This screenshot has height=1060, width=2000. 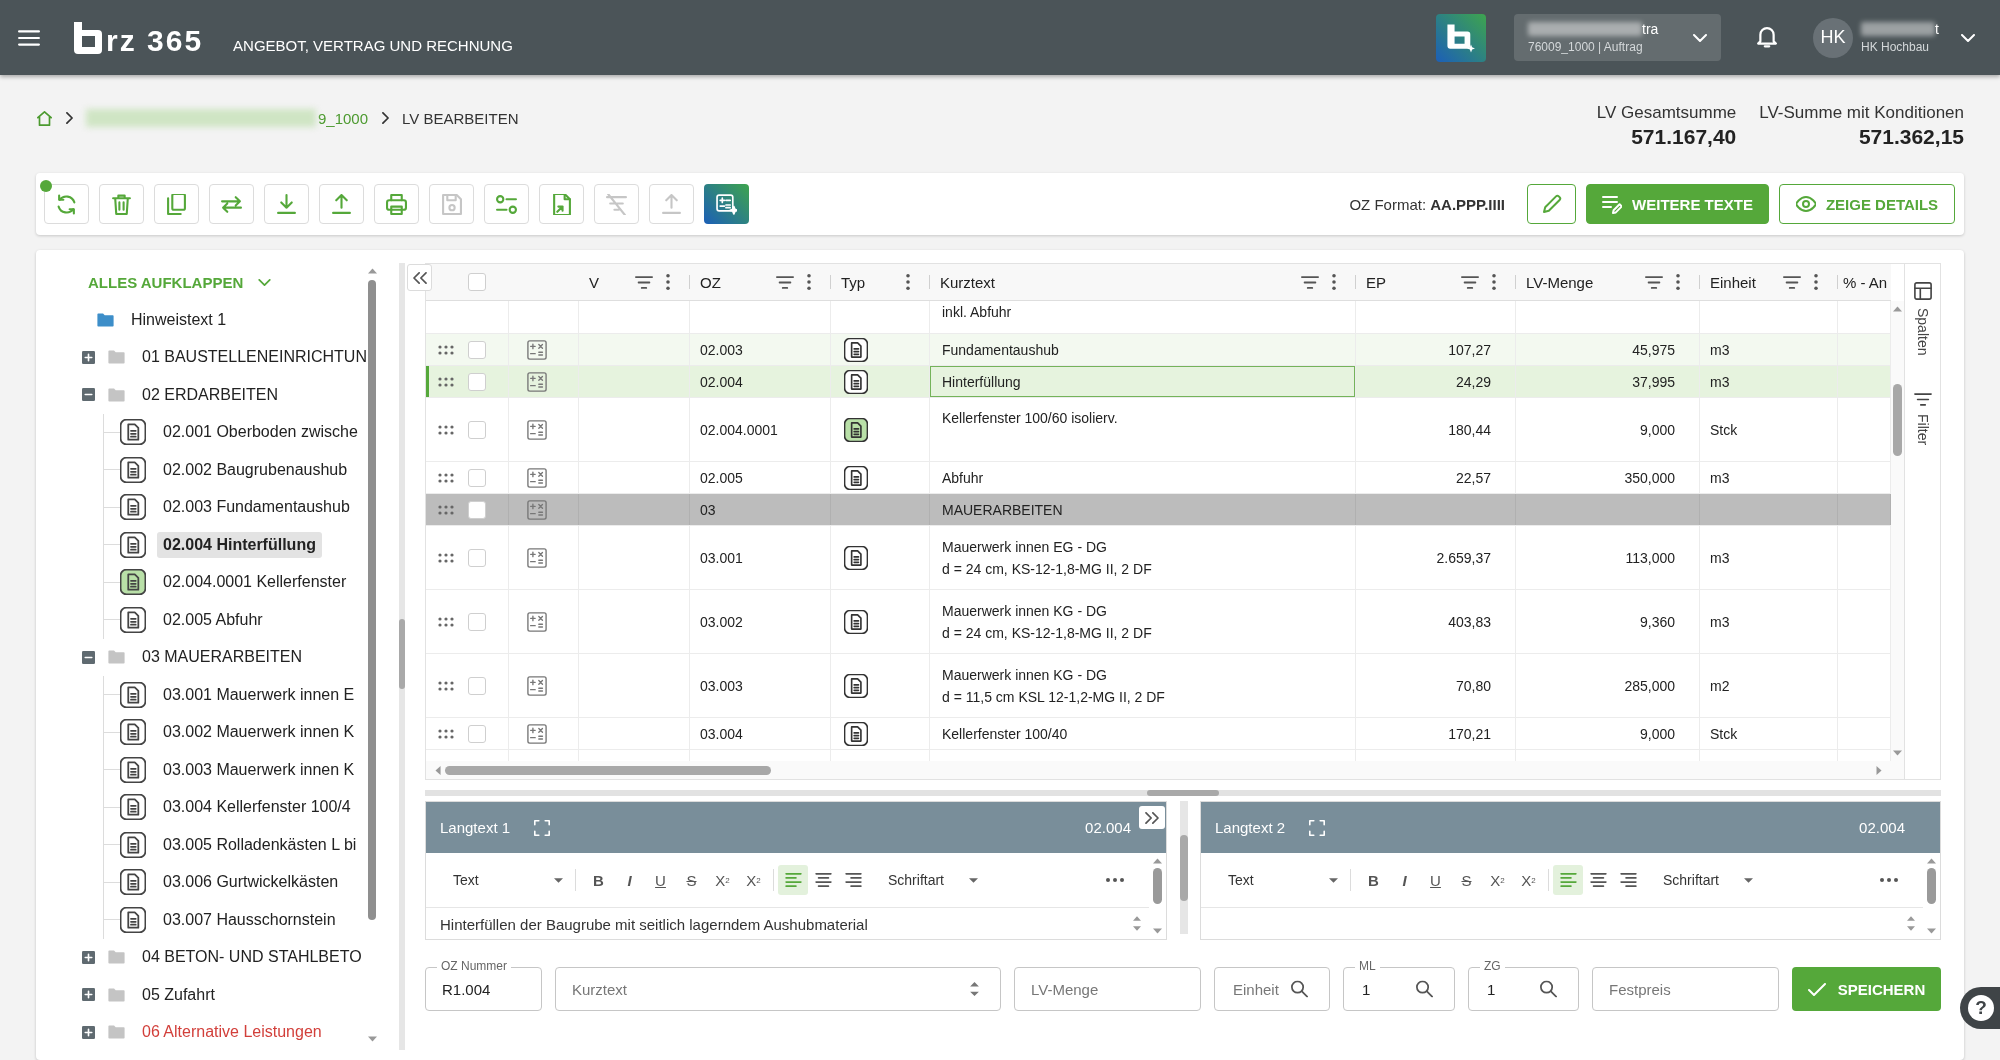 What do you see at coordinates (1867, 282) in the screenshot?
I see `column-header: % - An` at bounding box center [1867, 282].